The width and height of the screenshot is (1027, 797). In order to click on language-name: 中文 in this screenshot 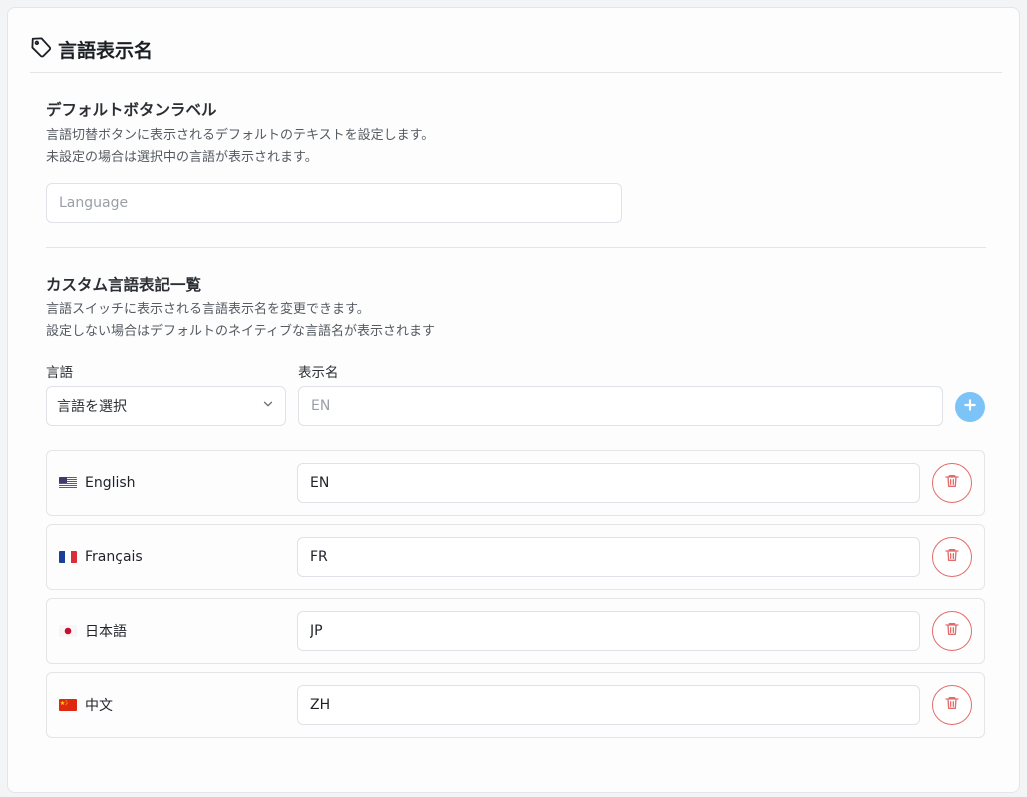, I will do `click(99, 706)`.